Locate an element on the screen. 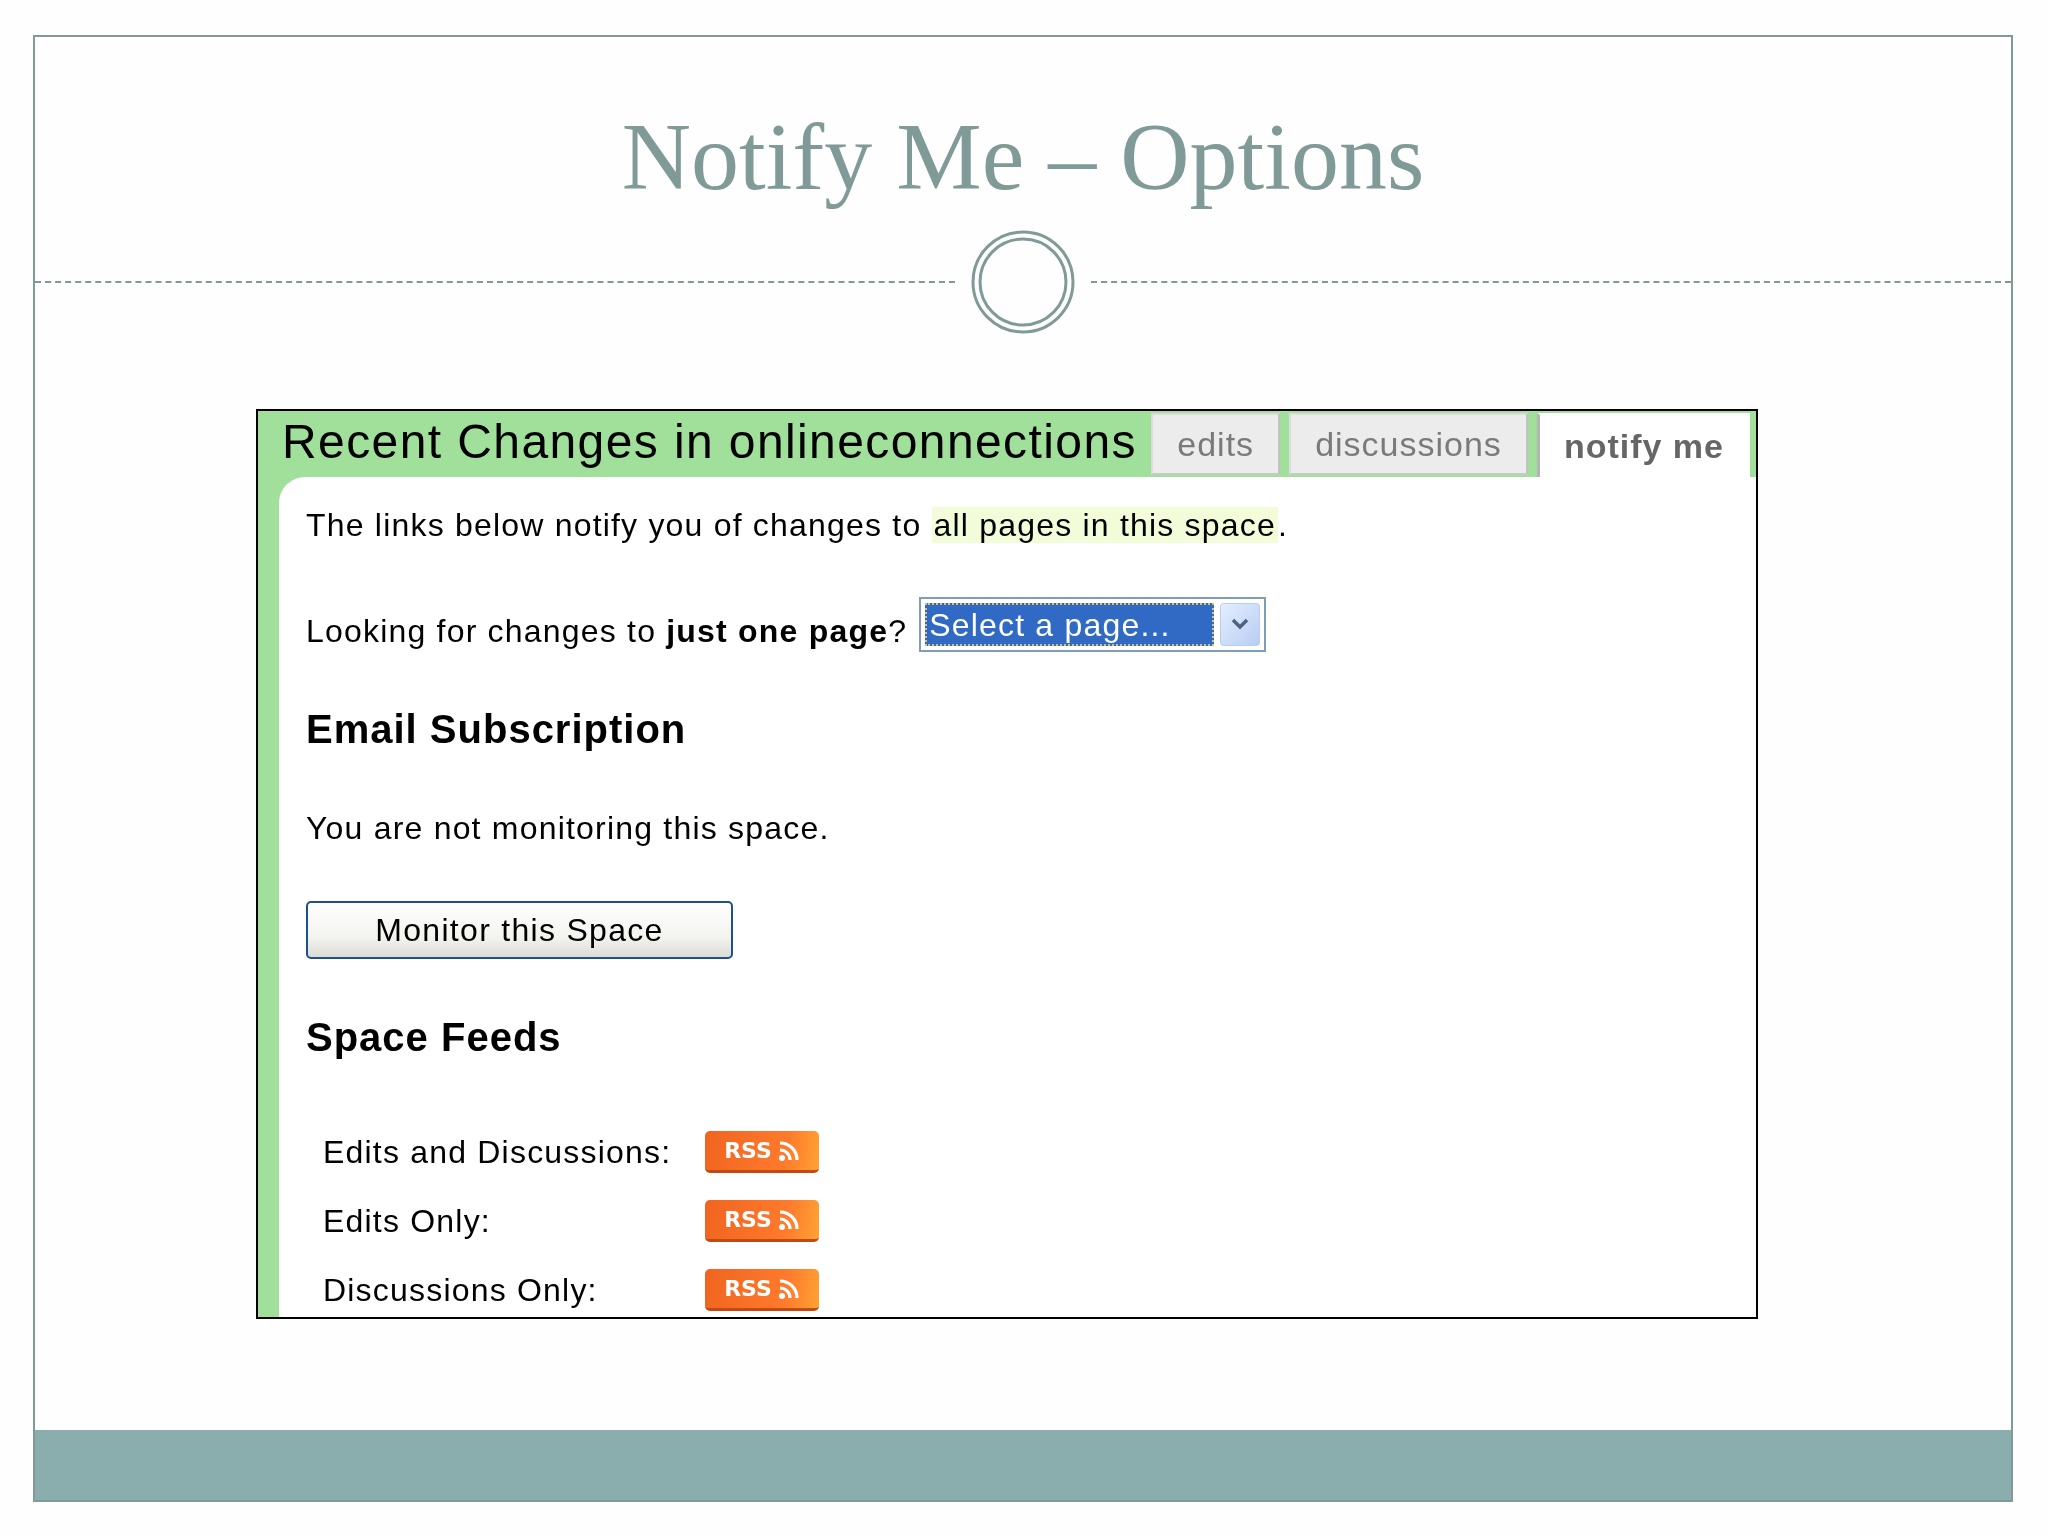 This screenshot has width=2048, height=1536. chevron-down-icon is located at coordinates (1240, 625).